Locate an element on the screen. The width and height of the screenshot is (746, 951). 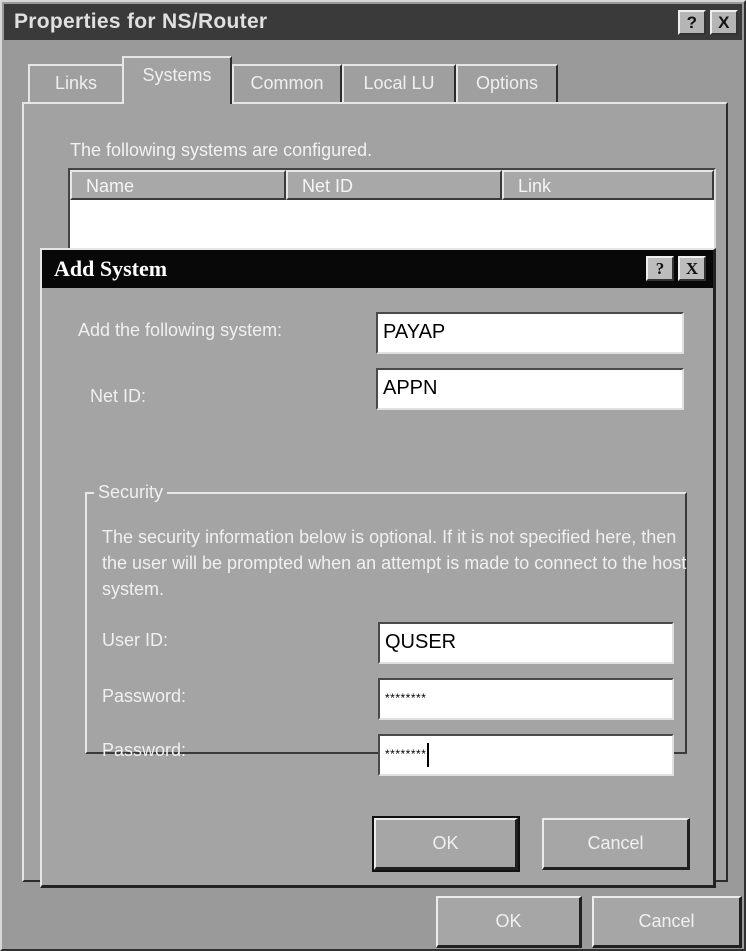
properties-ok-button: OK is located at coordinates (509, 922).